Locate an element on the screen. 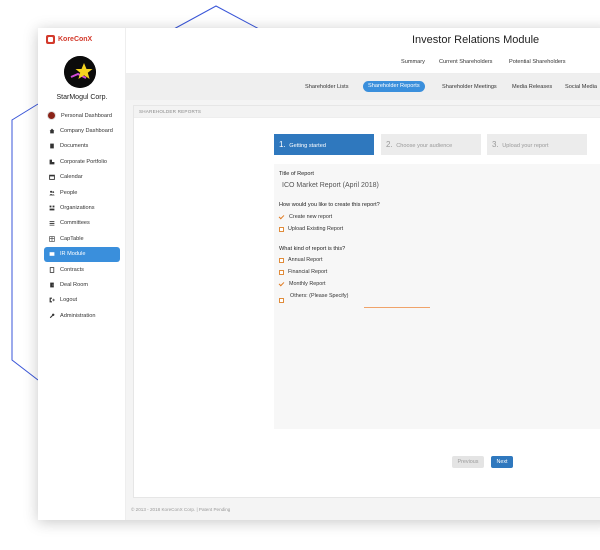  company-name: StarMogul Corp. is located at coordinates (82, 97).